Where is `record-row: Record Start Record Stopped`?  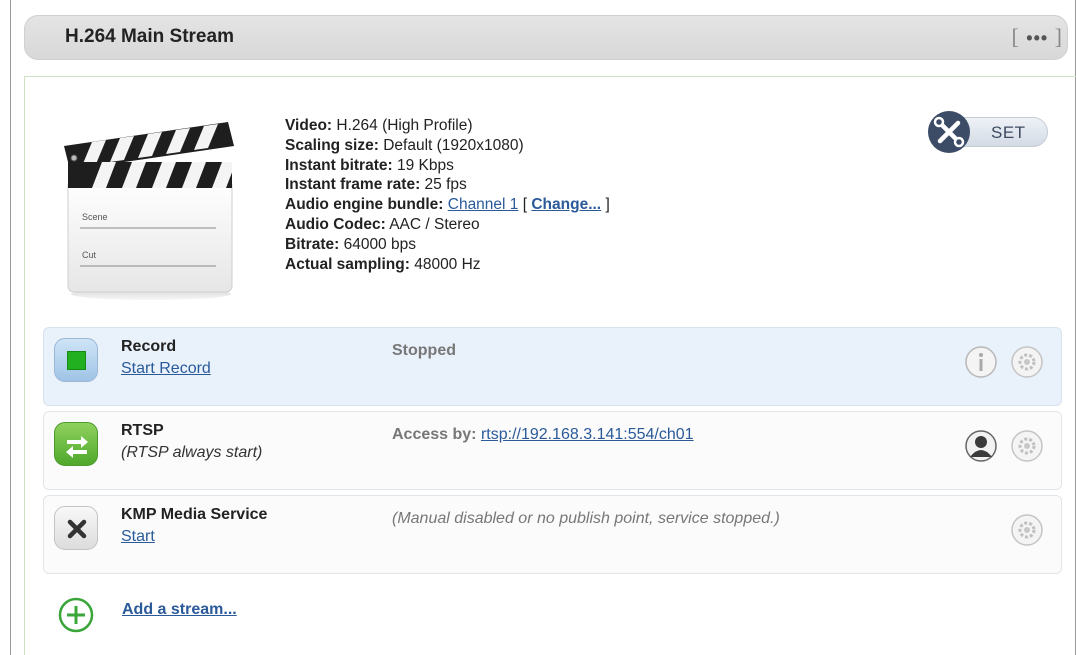
record-row: Record Start Record Stopped is located at coordinates (552, 366).